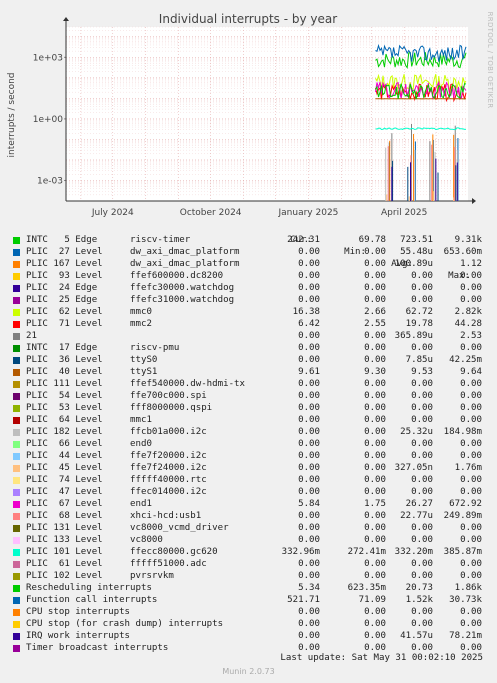  I want to click on legend-max-value: 1.12, so click(471, 264).